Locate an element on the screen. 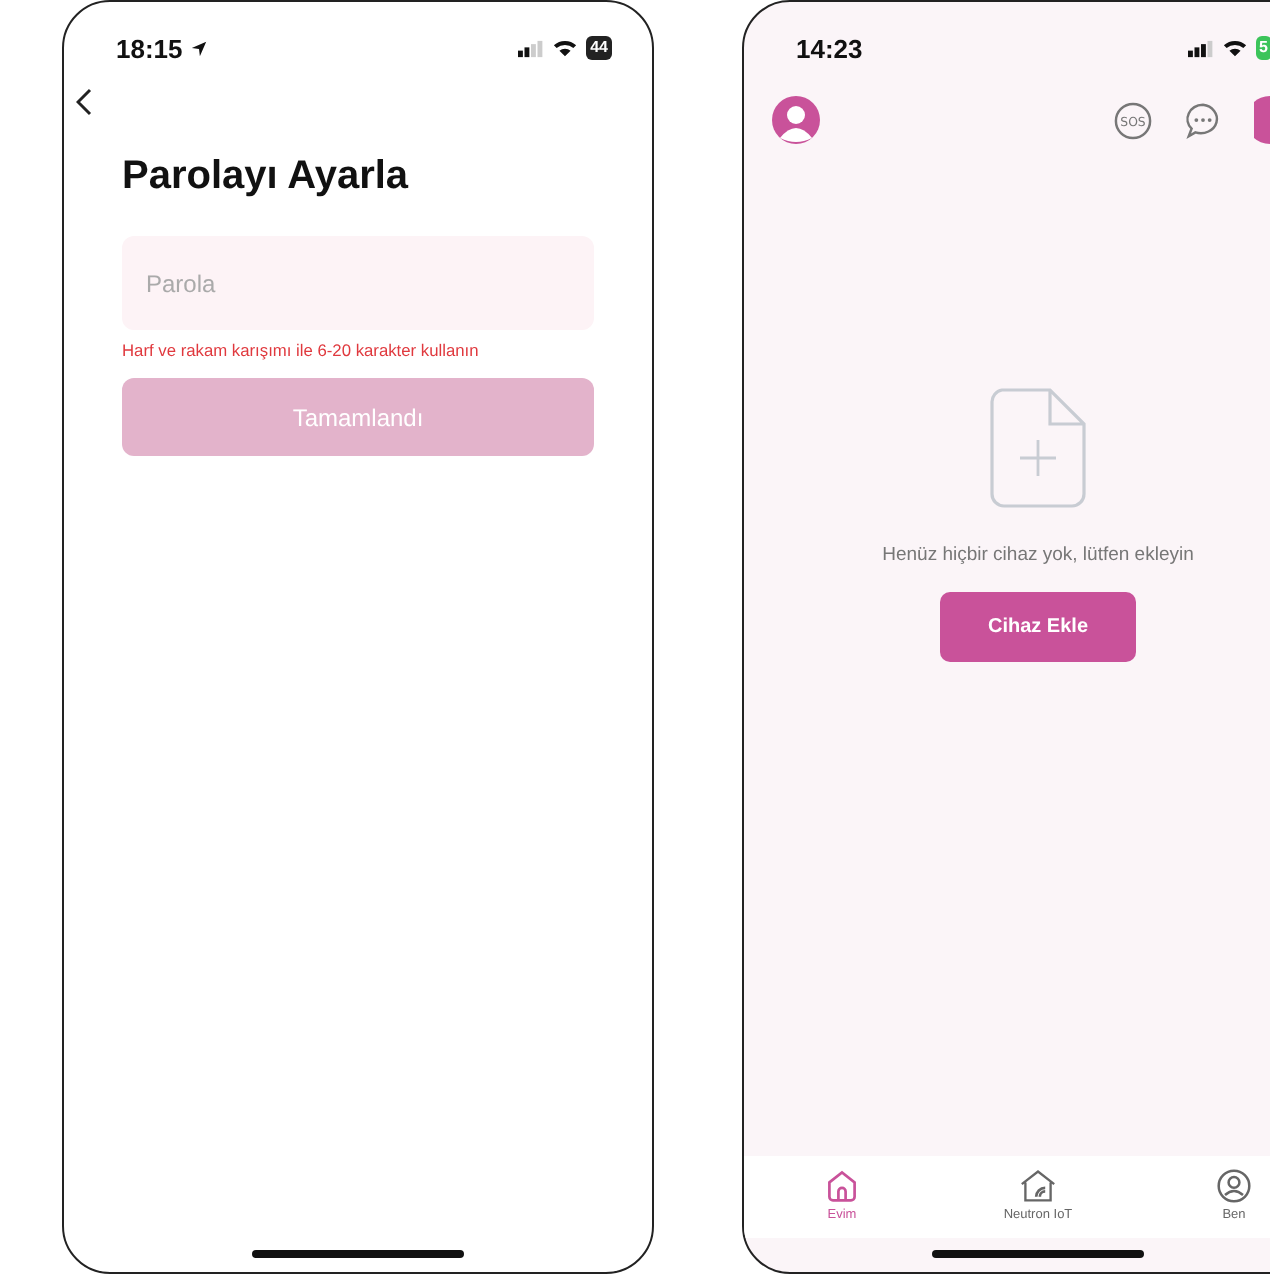 The height and width of the screenshot is (1276, 1270). empty-message: Henüz hiçbir cihaz yok, lütfen ekleyin is located at coordinates (1038, 555).